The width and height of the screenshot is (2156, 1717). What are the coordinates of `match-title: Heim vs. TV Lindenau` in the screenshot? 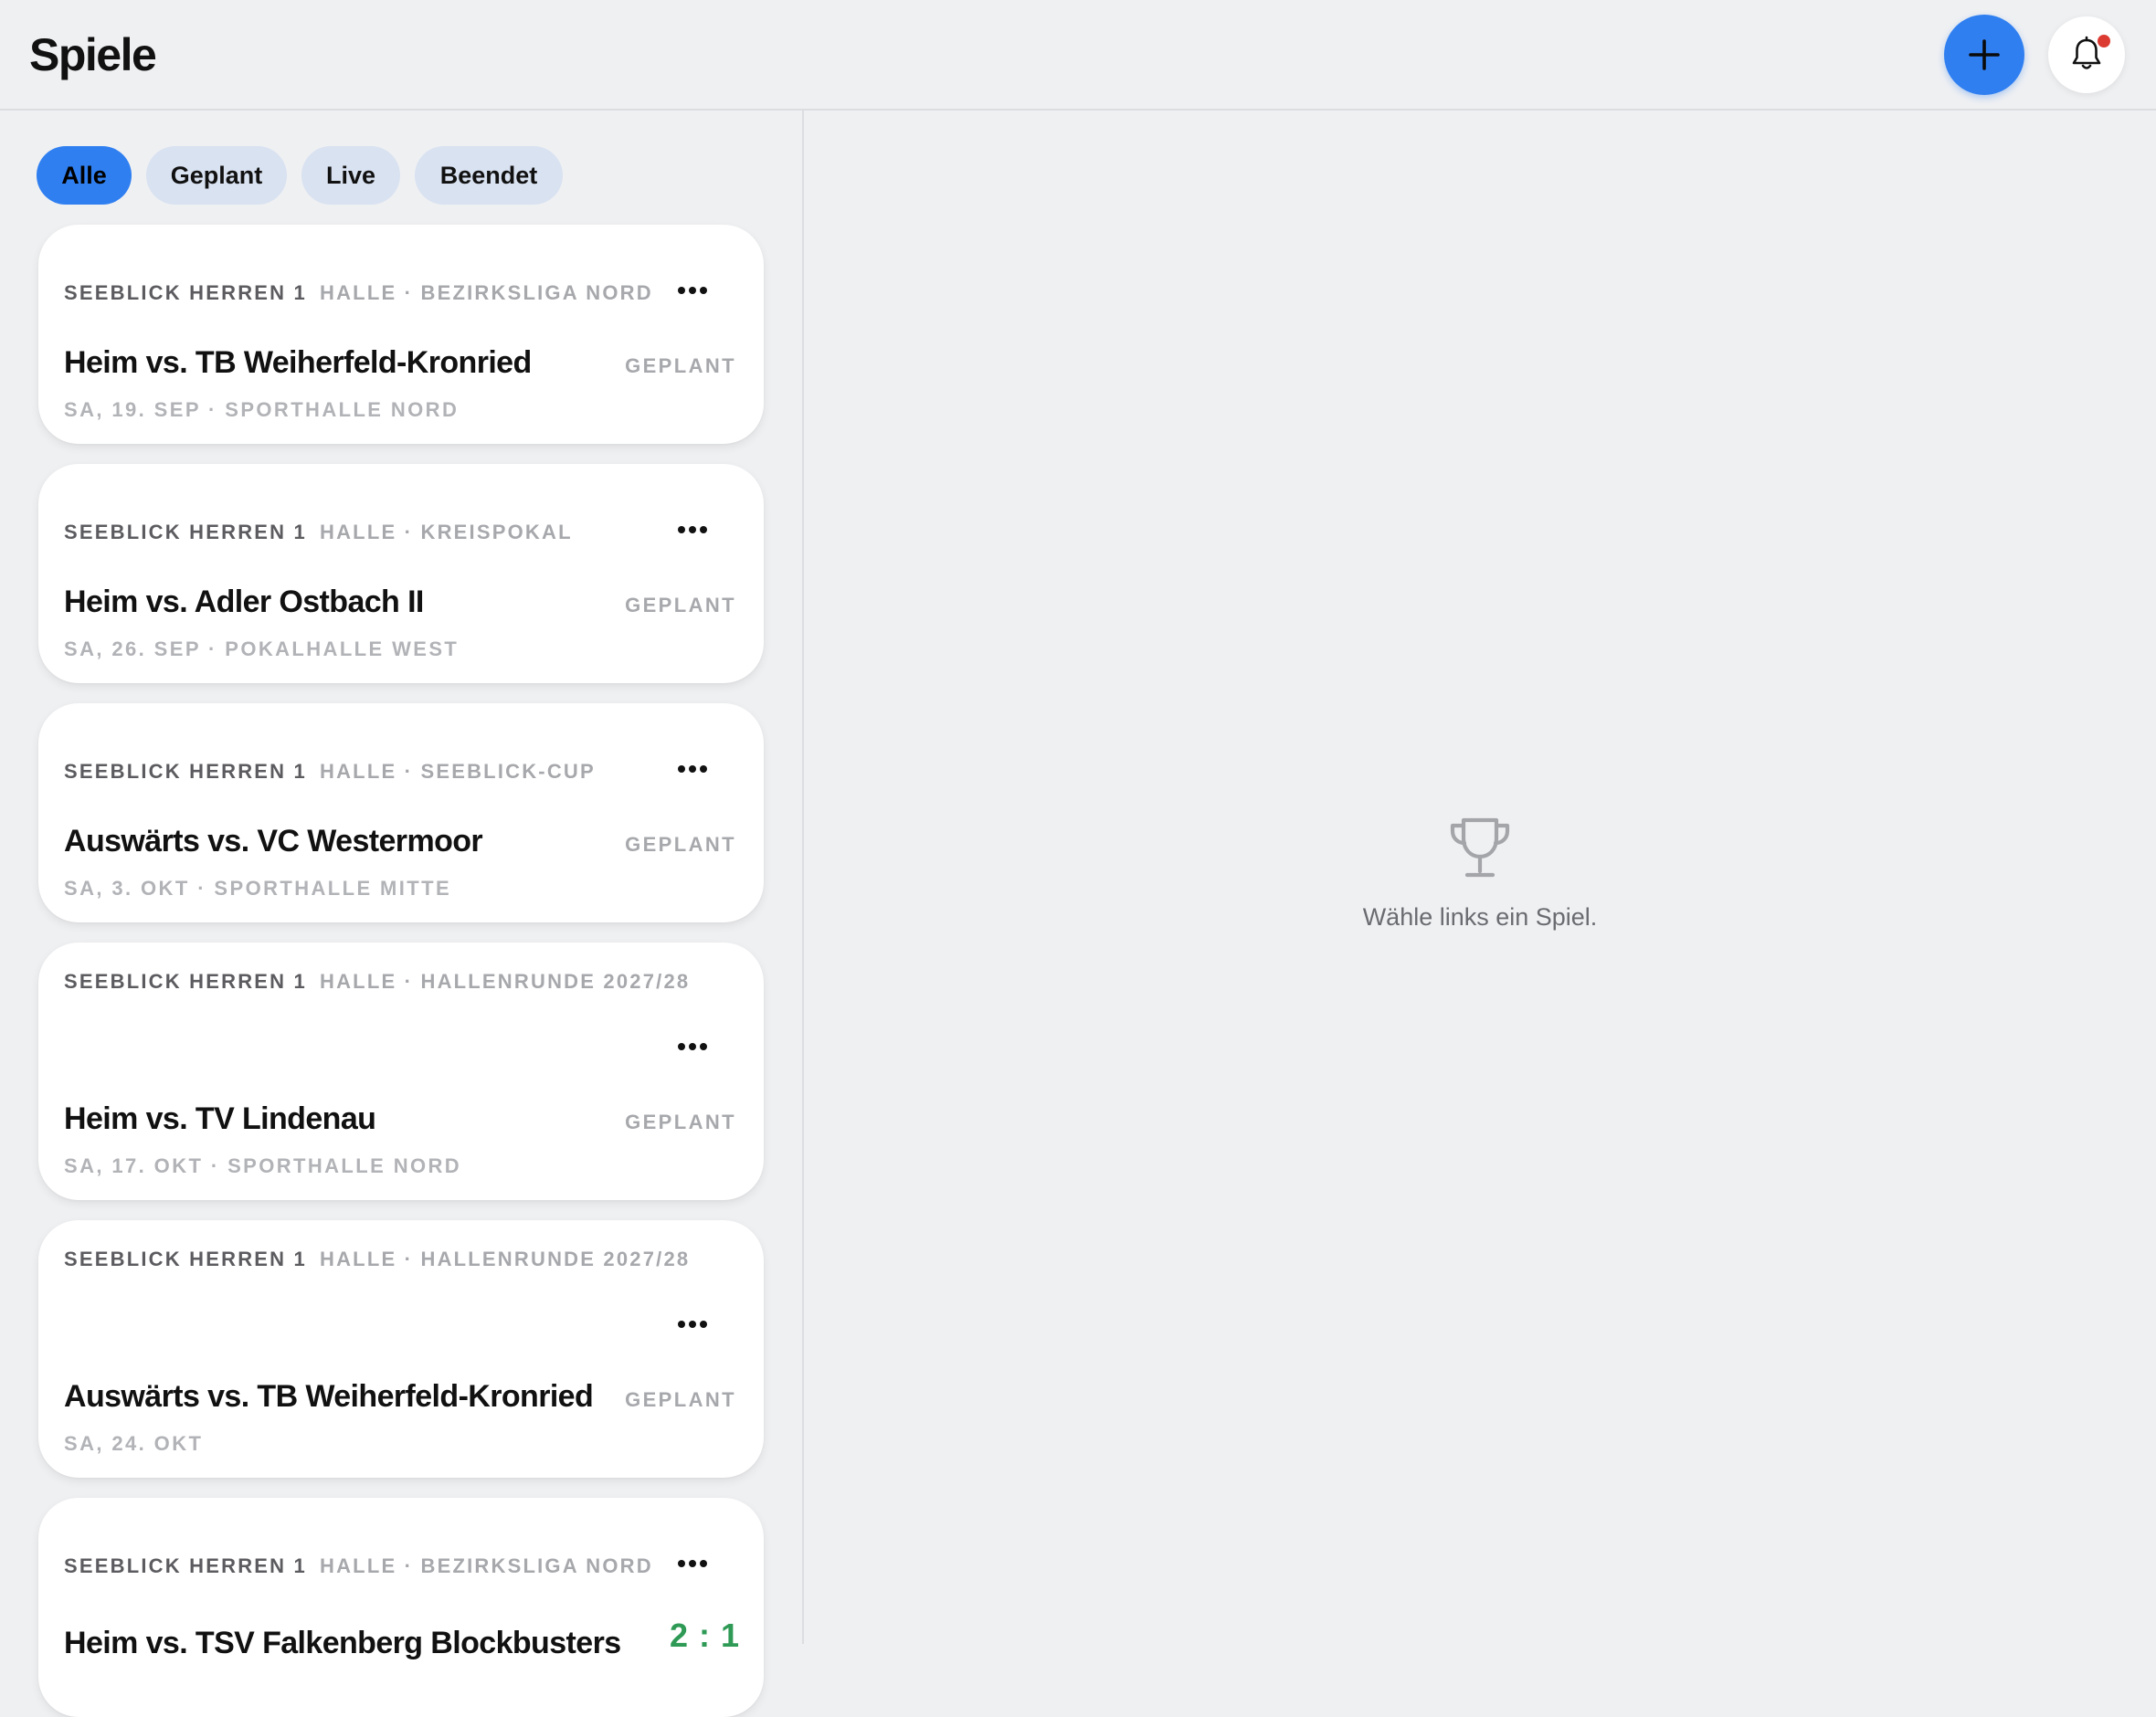 It's located at (220, 1118).